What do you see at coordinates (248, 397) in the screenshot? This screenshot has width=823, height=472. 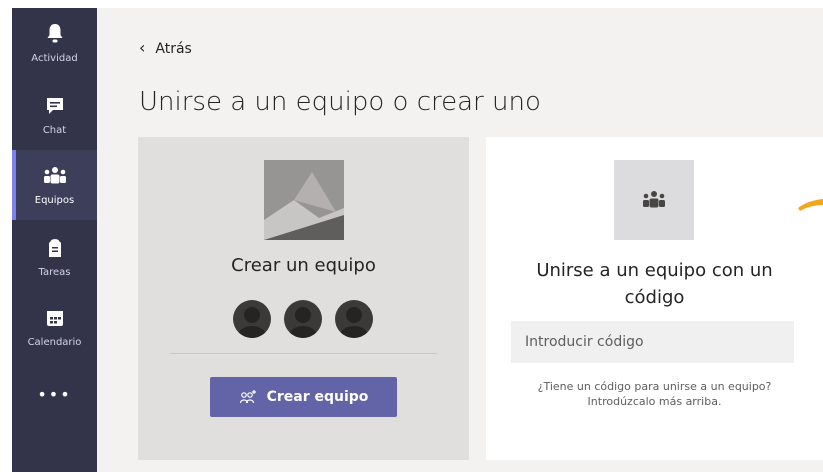 I see `add-people-icon` at bounding box center [248, 397].